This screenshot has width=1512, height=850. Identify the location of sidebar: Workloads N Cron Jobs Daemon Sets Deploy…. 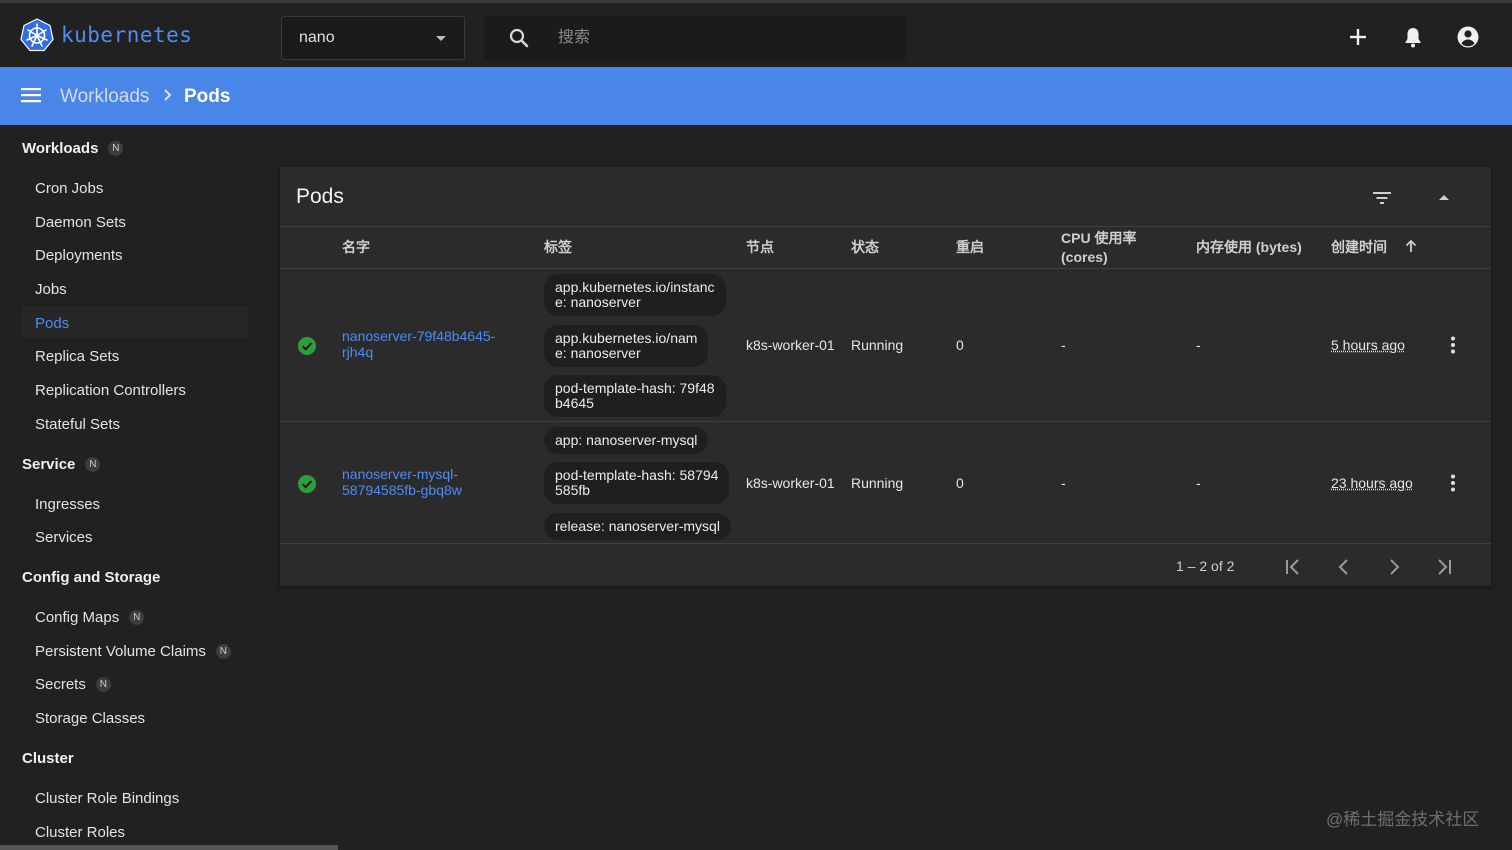
(131, 487).